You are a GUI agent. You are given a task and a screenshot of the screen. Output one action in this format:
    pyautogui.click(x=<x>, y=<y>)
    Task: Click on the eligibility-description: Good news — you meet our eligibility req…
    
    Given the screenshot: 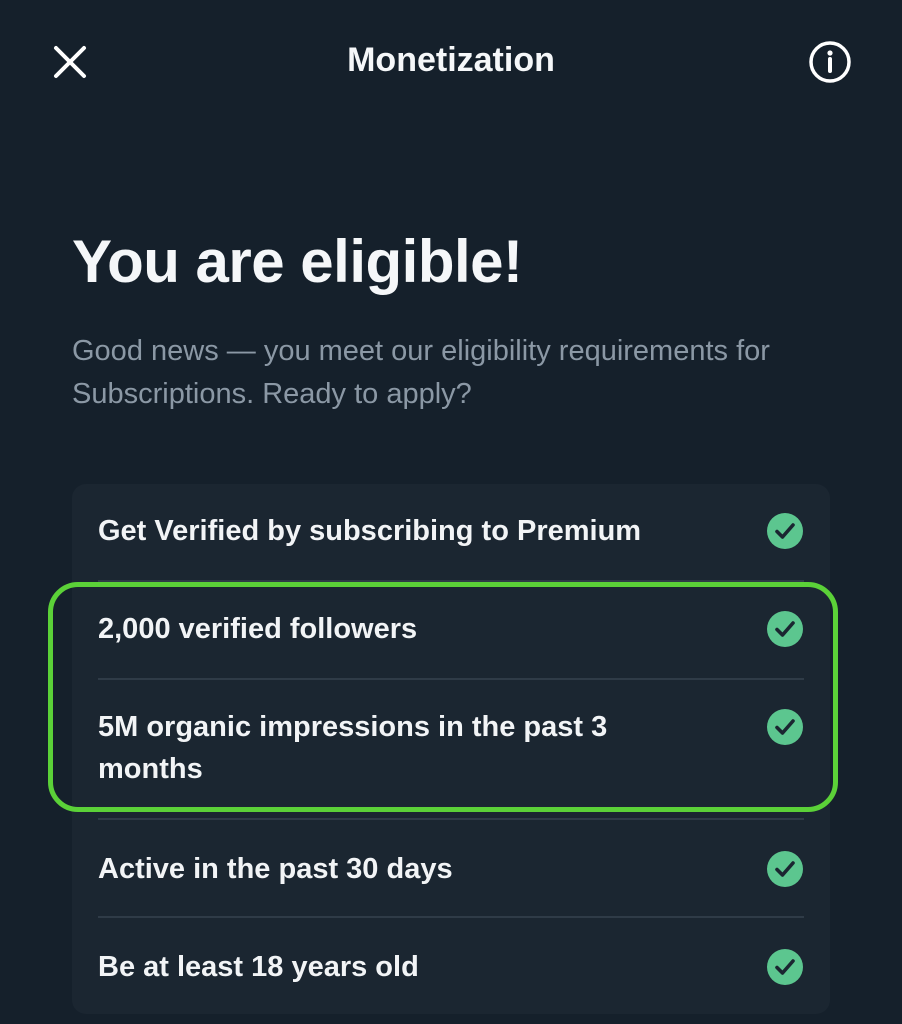 What is the action you would take?
    pyautogui.click(x=421, y=372)
    